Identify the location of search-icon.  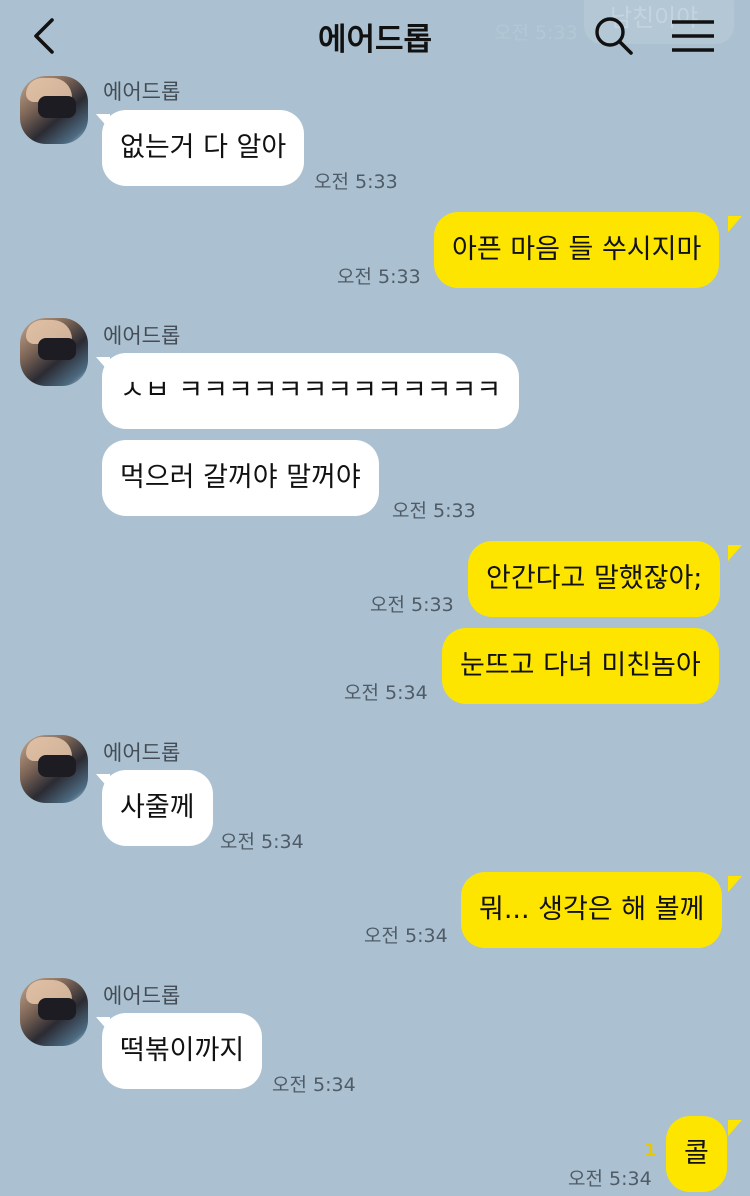
(614, 36).